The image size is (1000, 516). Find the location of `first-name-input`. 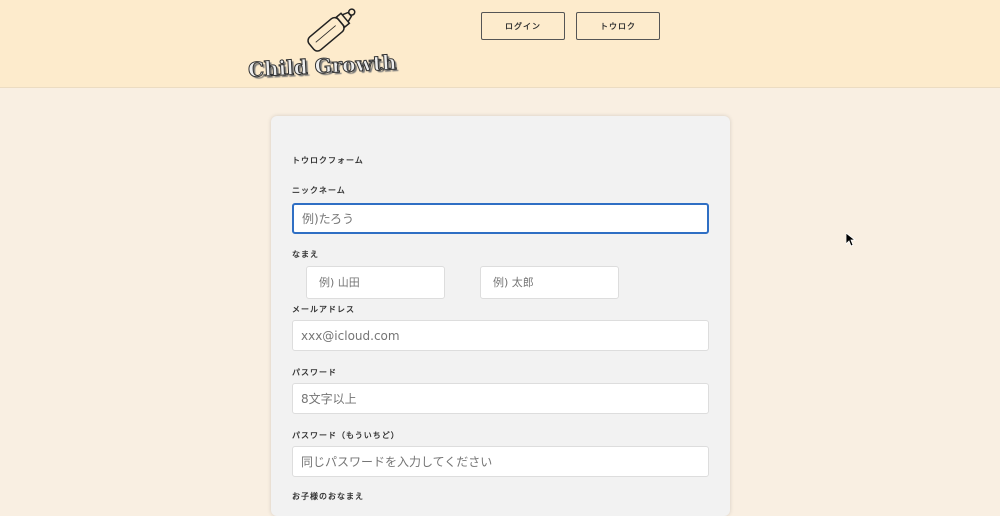

first-name-input is located at coordinates (549, 282).